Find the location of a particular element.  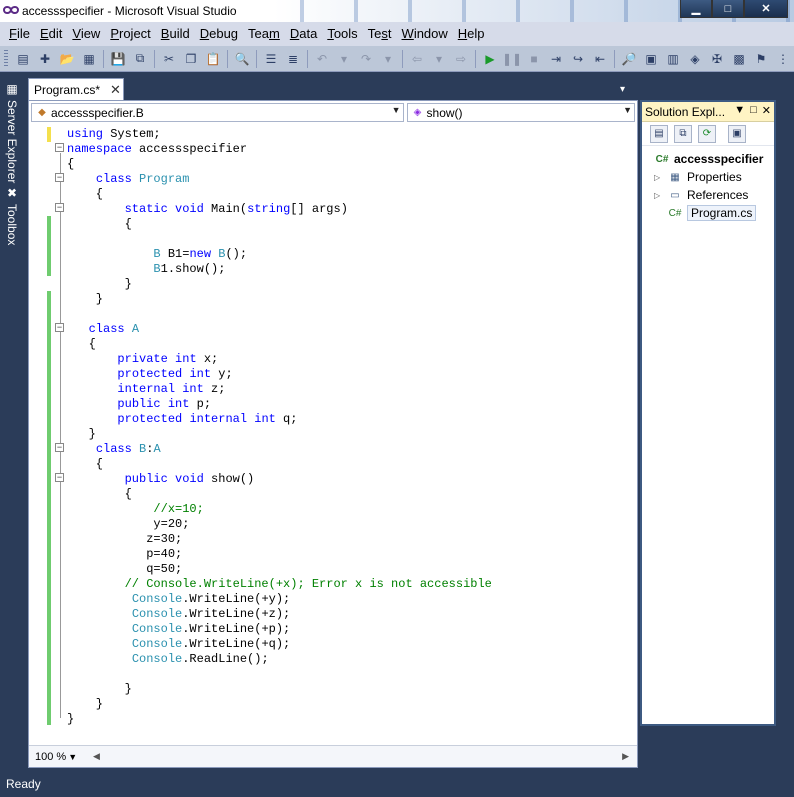

solution-explorer-icon: ▣ is located at coordinates (651, 59).